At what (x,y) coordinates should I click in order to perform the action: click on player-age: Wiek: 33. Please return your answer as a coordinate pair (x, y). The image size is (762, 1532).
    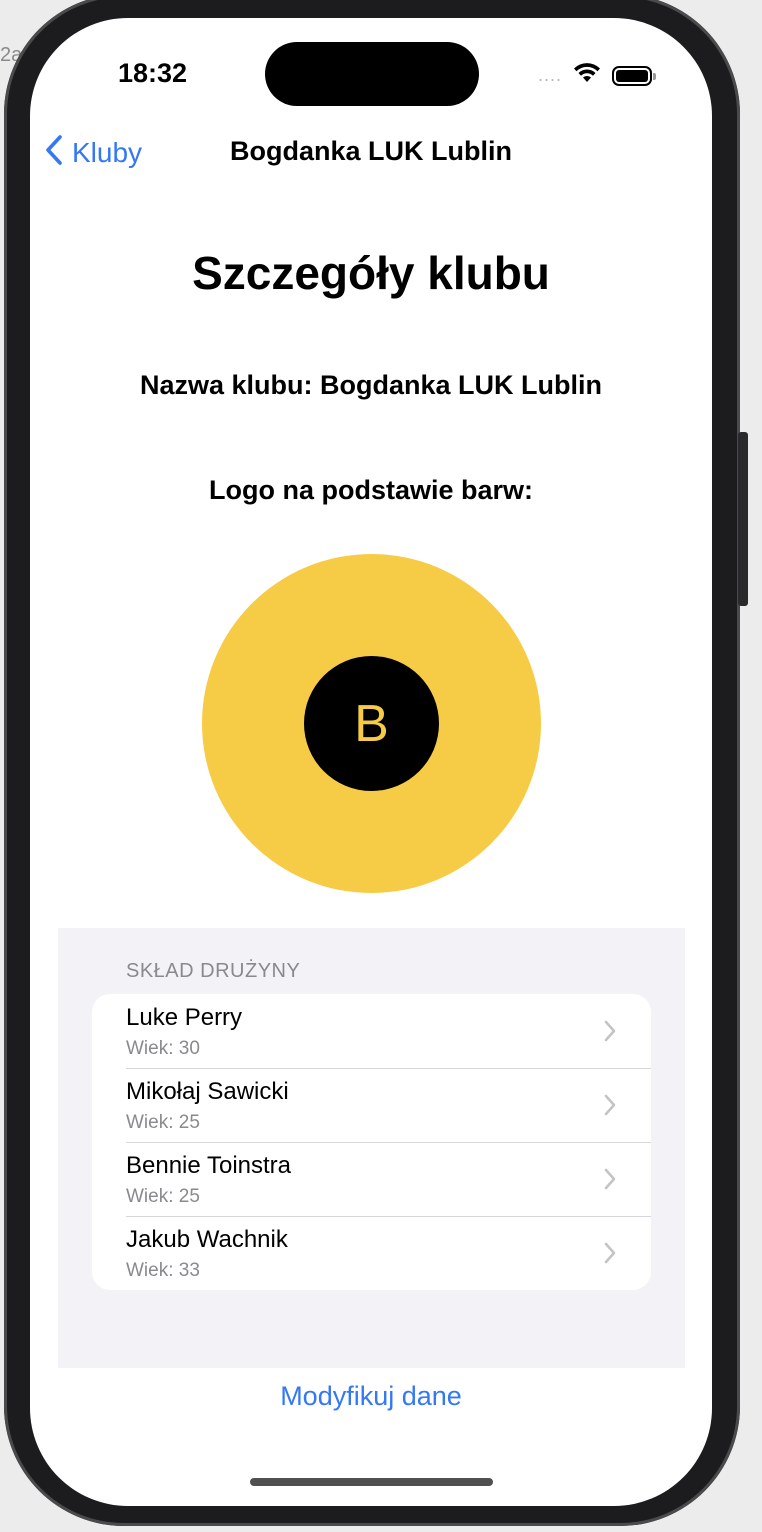
    Looking at the image, I should click on (163, 1270).